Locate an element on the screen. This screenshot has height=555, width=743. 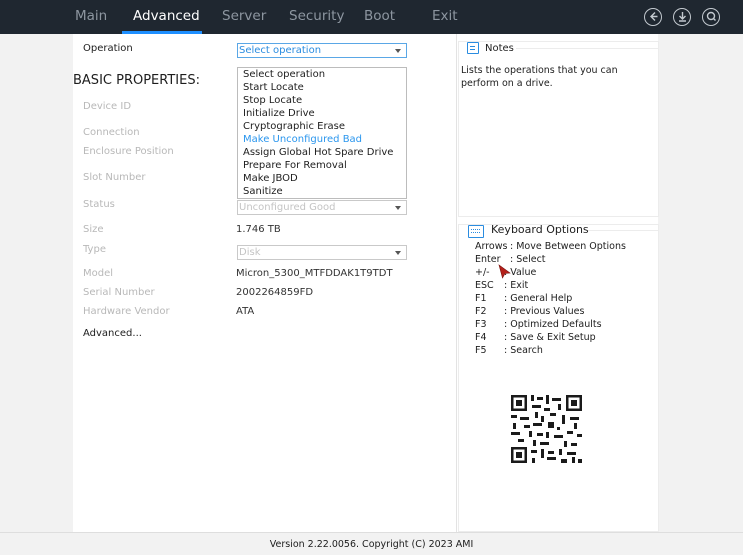
keyboard-icon is located at coordinates (476, 231).